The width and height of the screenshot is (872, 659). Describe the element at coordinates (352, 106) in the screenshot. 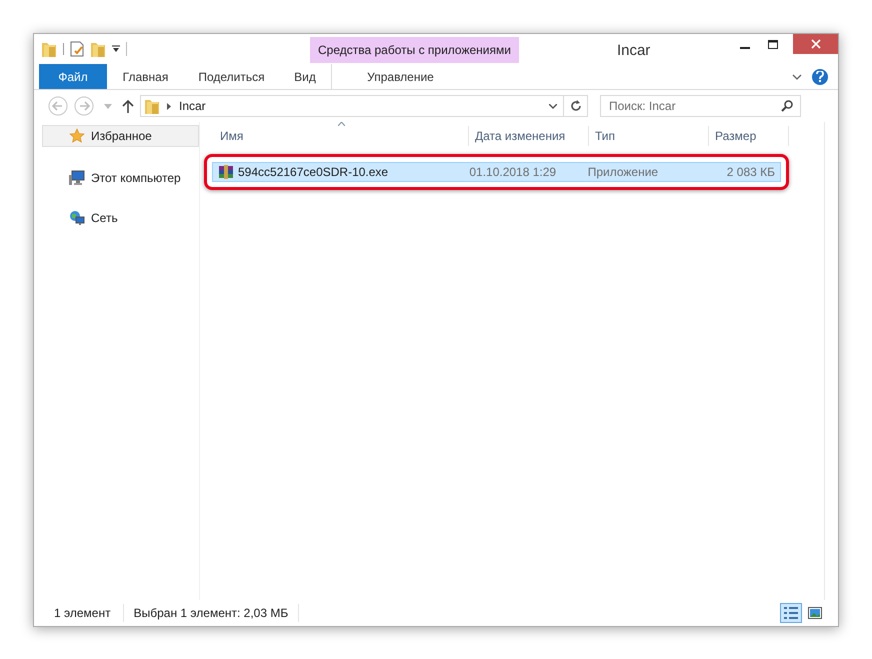

I see `address-bar: Incar` at that location.